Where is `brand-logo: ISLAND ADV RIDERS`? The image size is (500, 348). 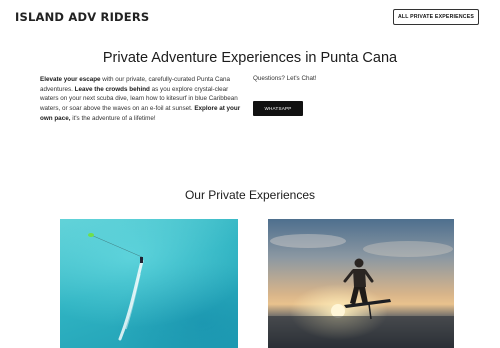
brand-logo: ISLAND ADV RIDERS is located at coordinates (82, 17).